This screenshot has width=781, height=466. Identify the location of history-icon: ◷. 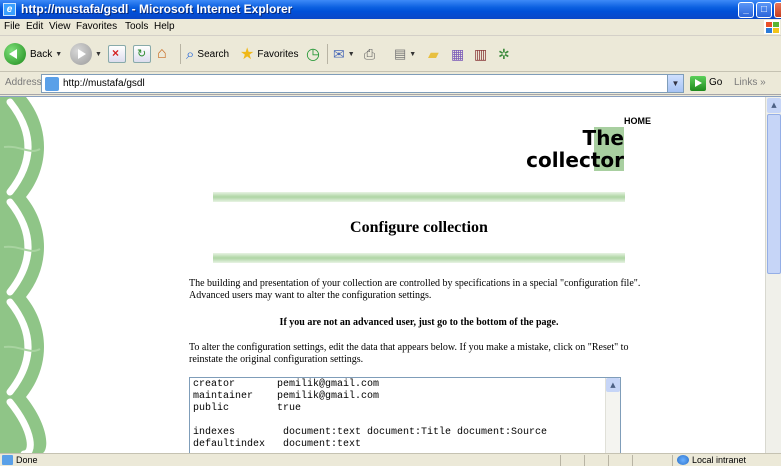
(313, 54).